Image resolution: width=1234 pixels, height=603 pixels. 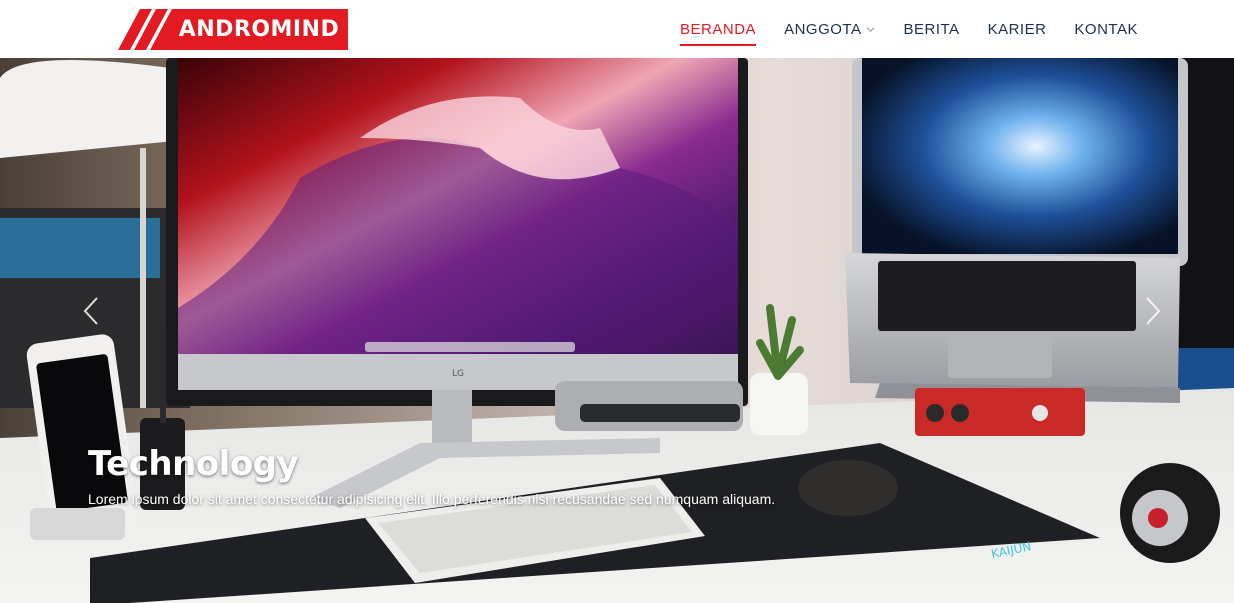 I want to click on nav-item-label: BERANDA, so click(x=718, y=29).